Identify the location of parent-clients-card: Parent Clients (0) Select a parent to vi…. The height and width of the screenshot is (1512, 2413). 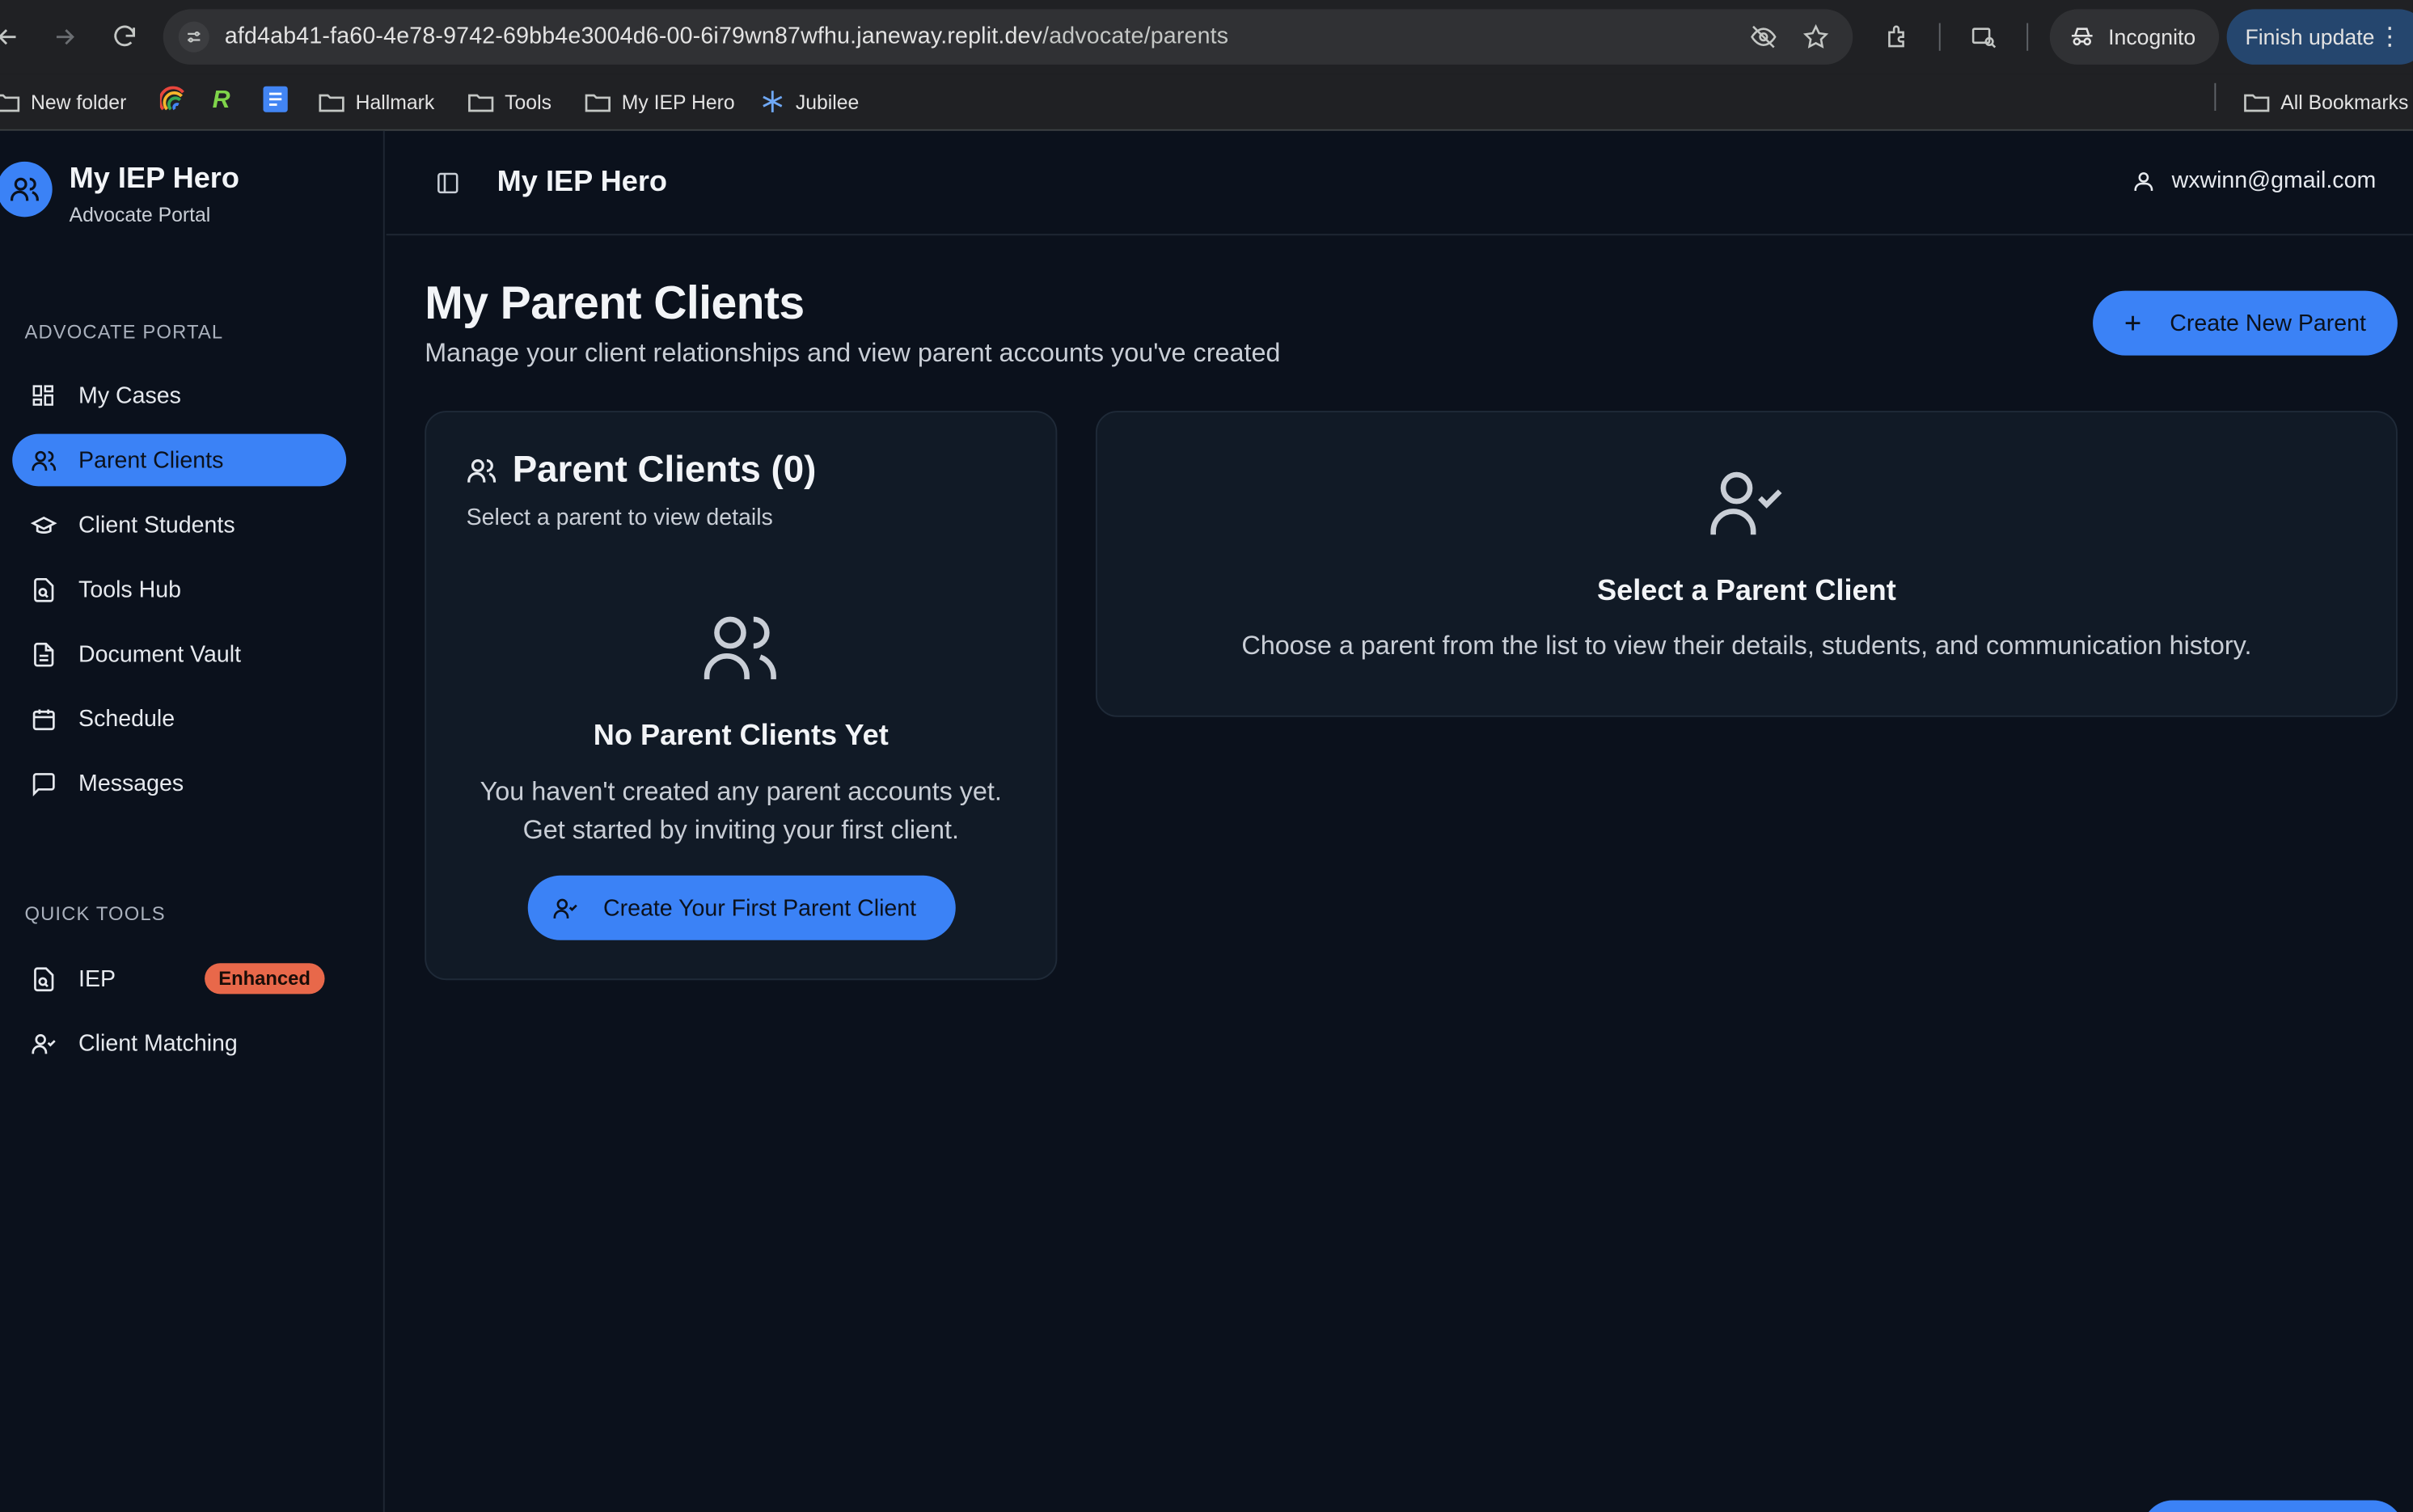
(741, 696).